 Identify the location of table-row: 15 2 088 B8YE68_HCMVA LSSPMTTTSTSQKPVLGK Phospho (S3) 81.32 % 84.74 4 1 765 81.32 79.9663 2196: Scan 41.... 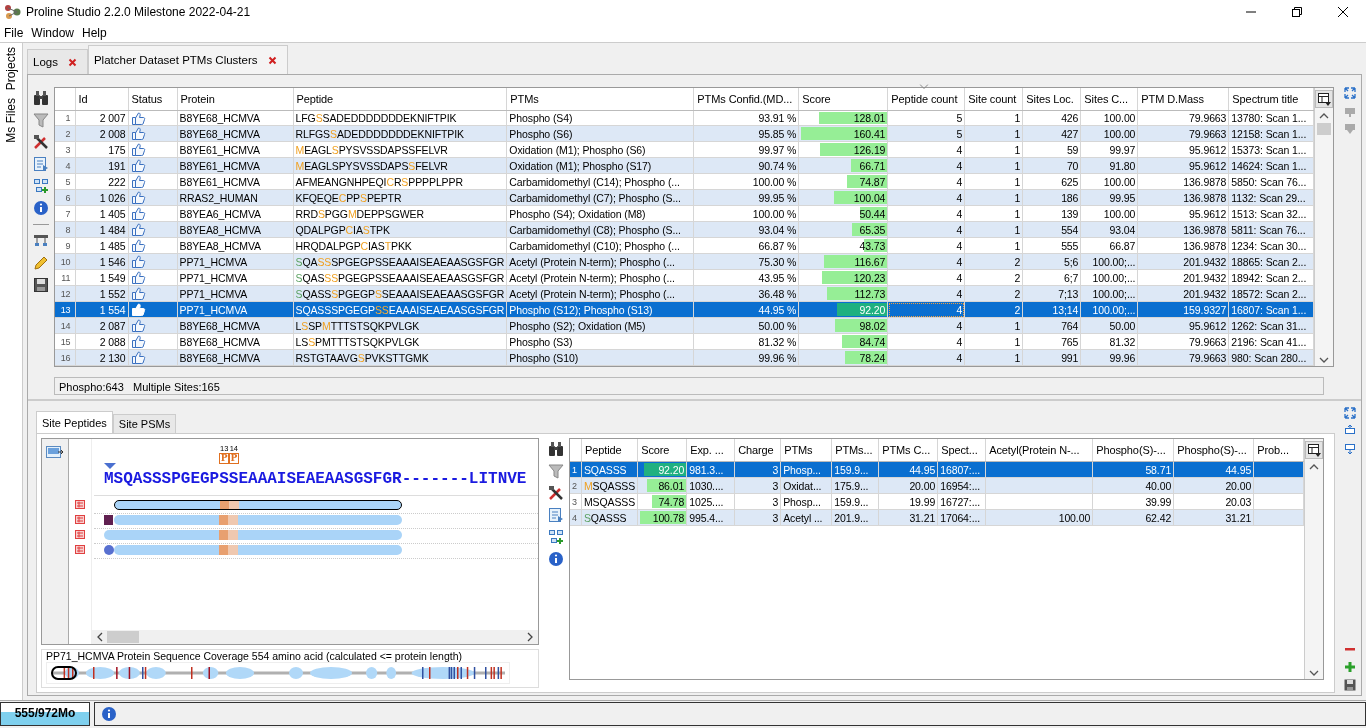
(684, 341).